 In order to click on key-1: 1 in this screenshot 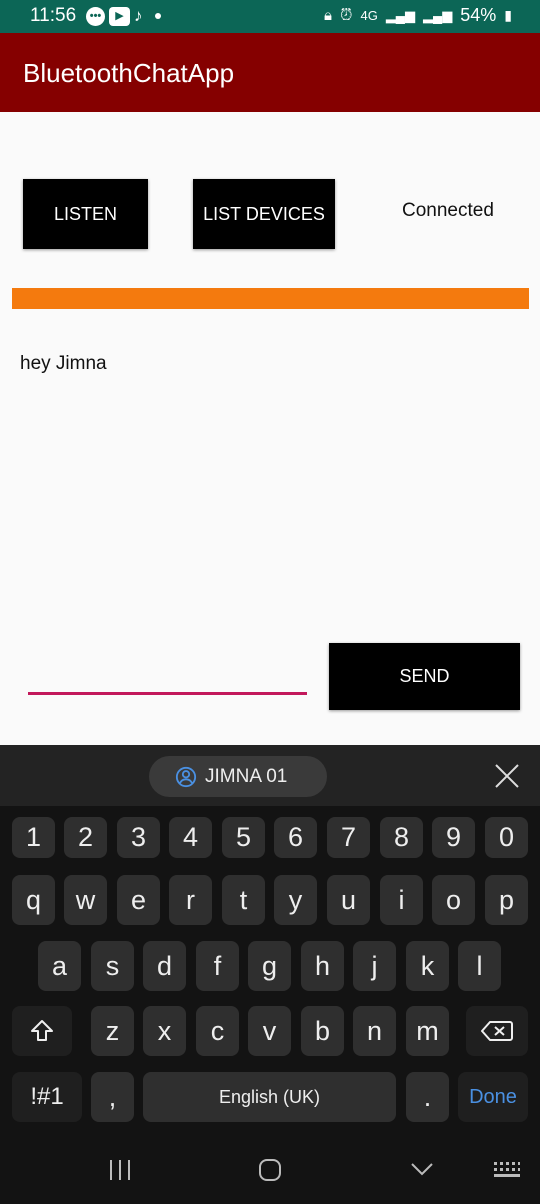, I will do `click(33, 837)`.